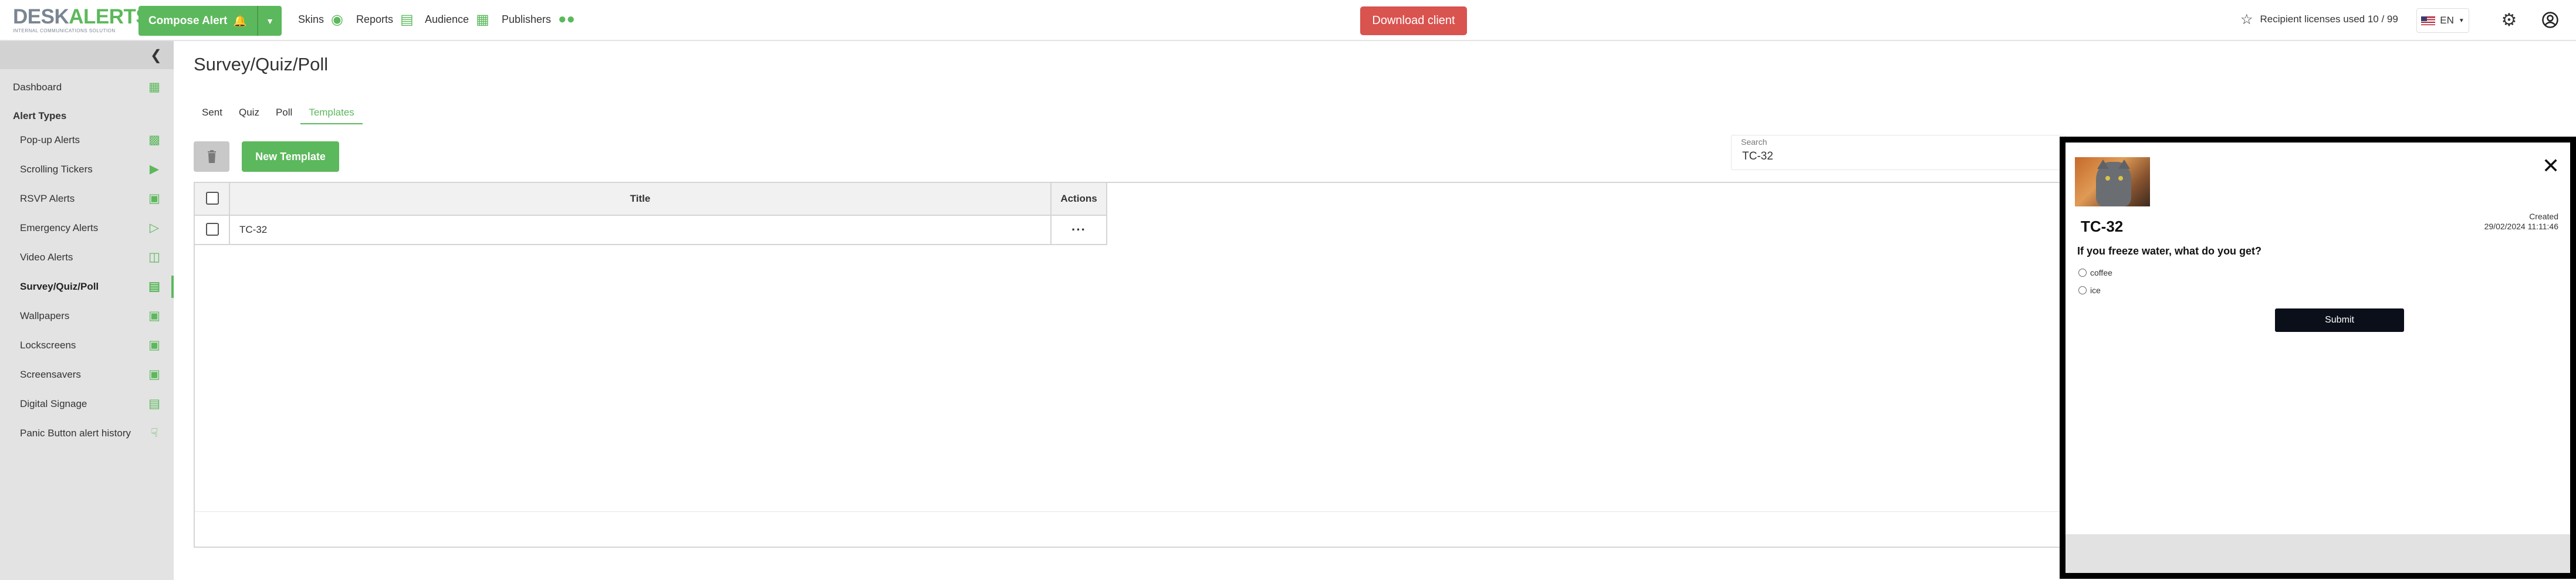 The height and width of the screenshot is (580, 2576). What do you see at coordinates (1754, 142) in the screenshot?
I see `search-label: Search` at bounding box center [1754, 142].